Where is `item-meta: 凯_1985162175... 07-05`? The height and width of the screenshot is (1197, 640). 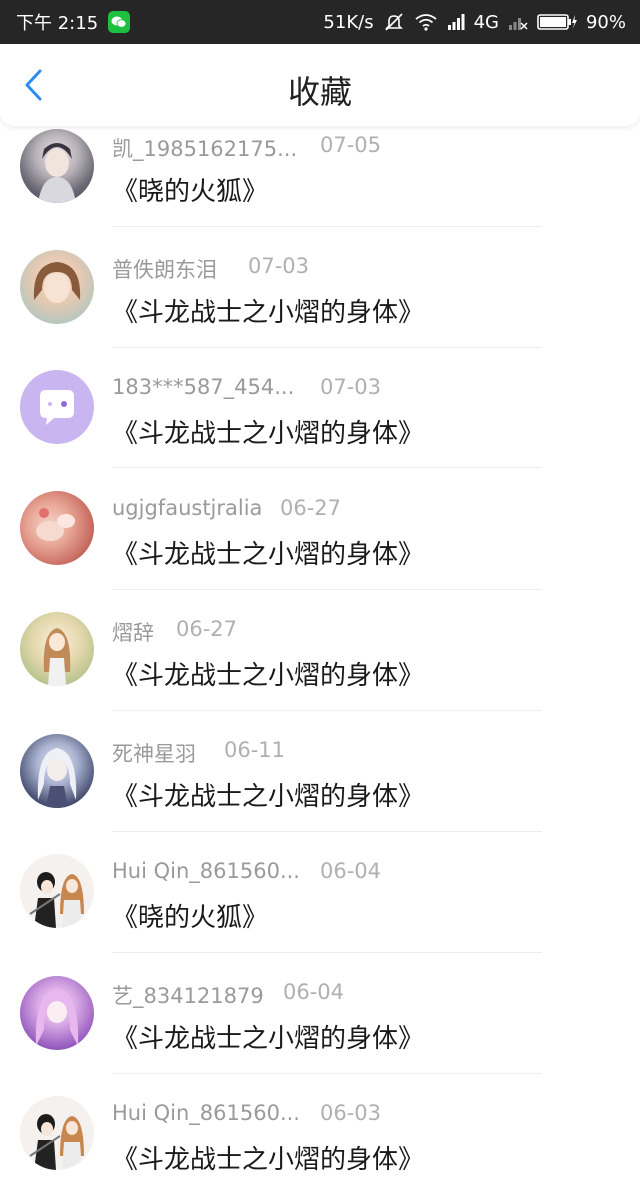
item-meta: 凯_1985162175... 07-05 is located at coordinates (246, 148).